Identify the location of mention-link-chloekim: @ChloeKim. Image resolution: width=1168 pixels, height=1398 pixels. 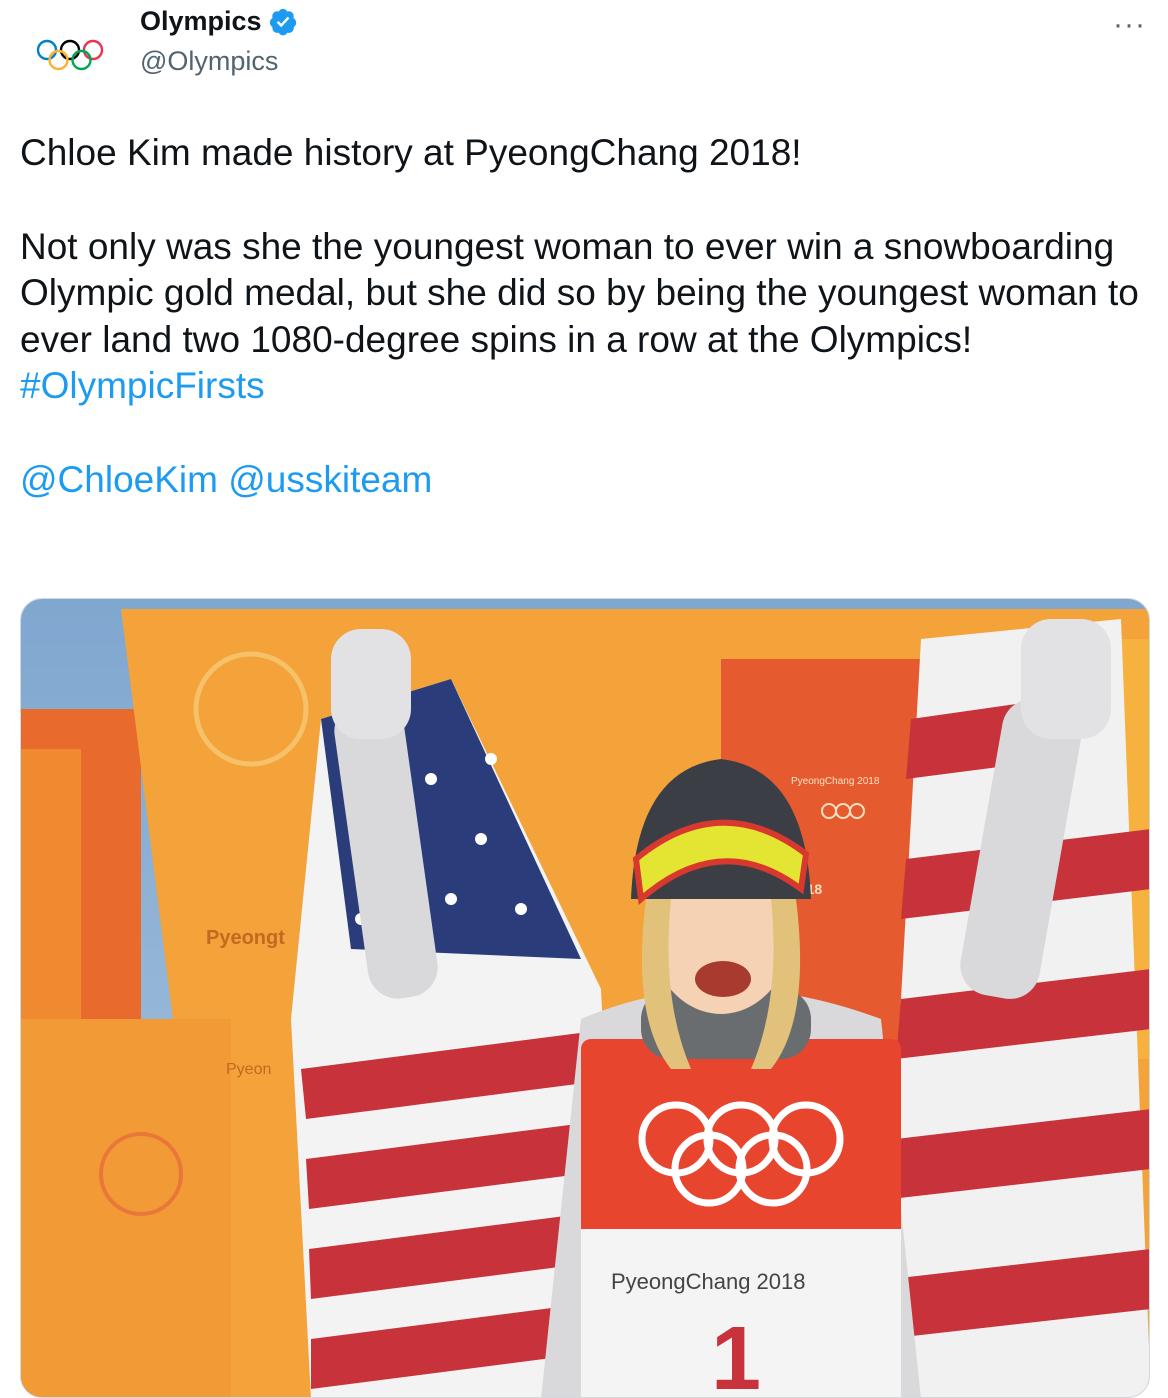
(119, 479).